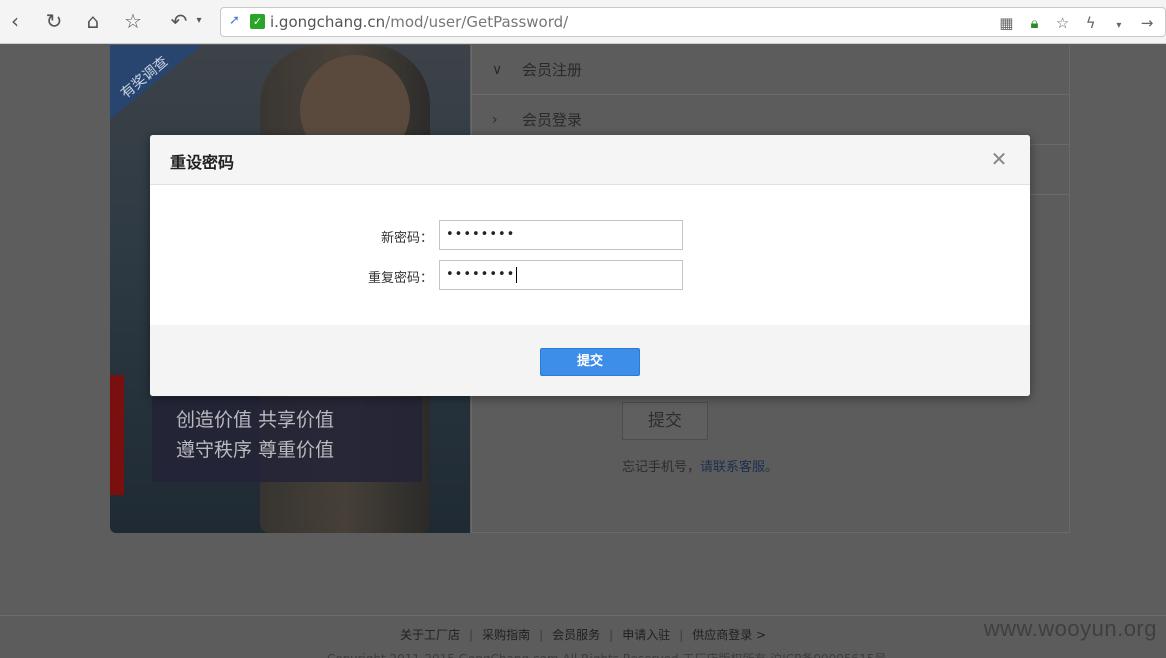 The image size is (1166, 658). Describe the element at coordinates (665, 421) in the screenshot. I see `background-submit-button: 提交` at that location.